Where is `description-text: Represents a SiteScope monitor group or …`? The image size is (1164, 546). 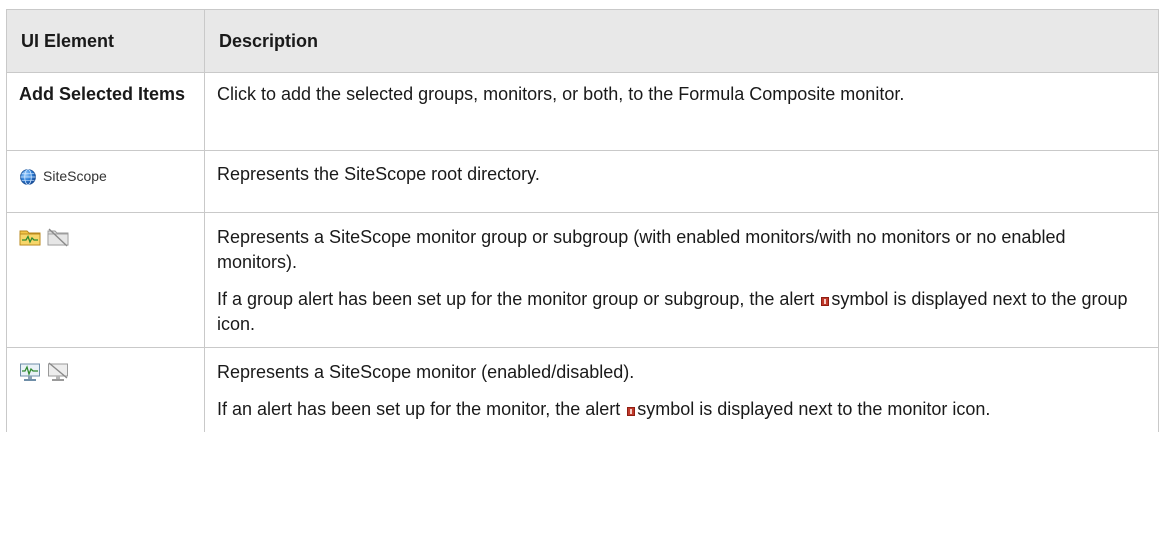 description-text: Represents a SiteScope monitor group or … is located at coordinates (641, 249).